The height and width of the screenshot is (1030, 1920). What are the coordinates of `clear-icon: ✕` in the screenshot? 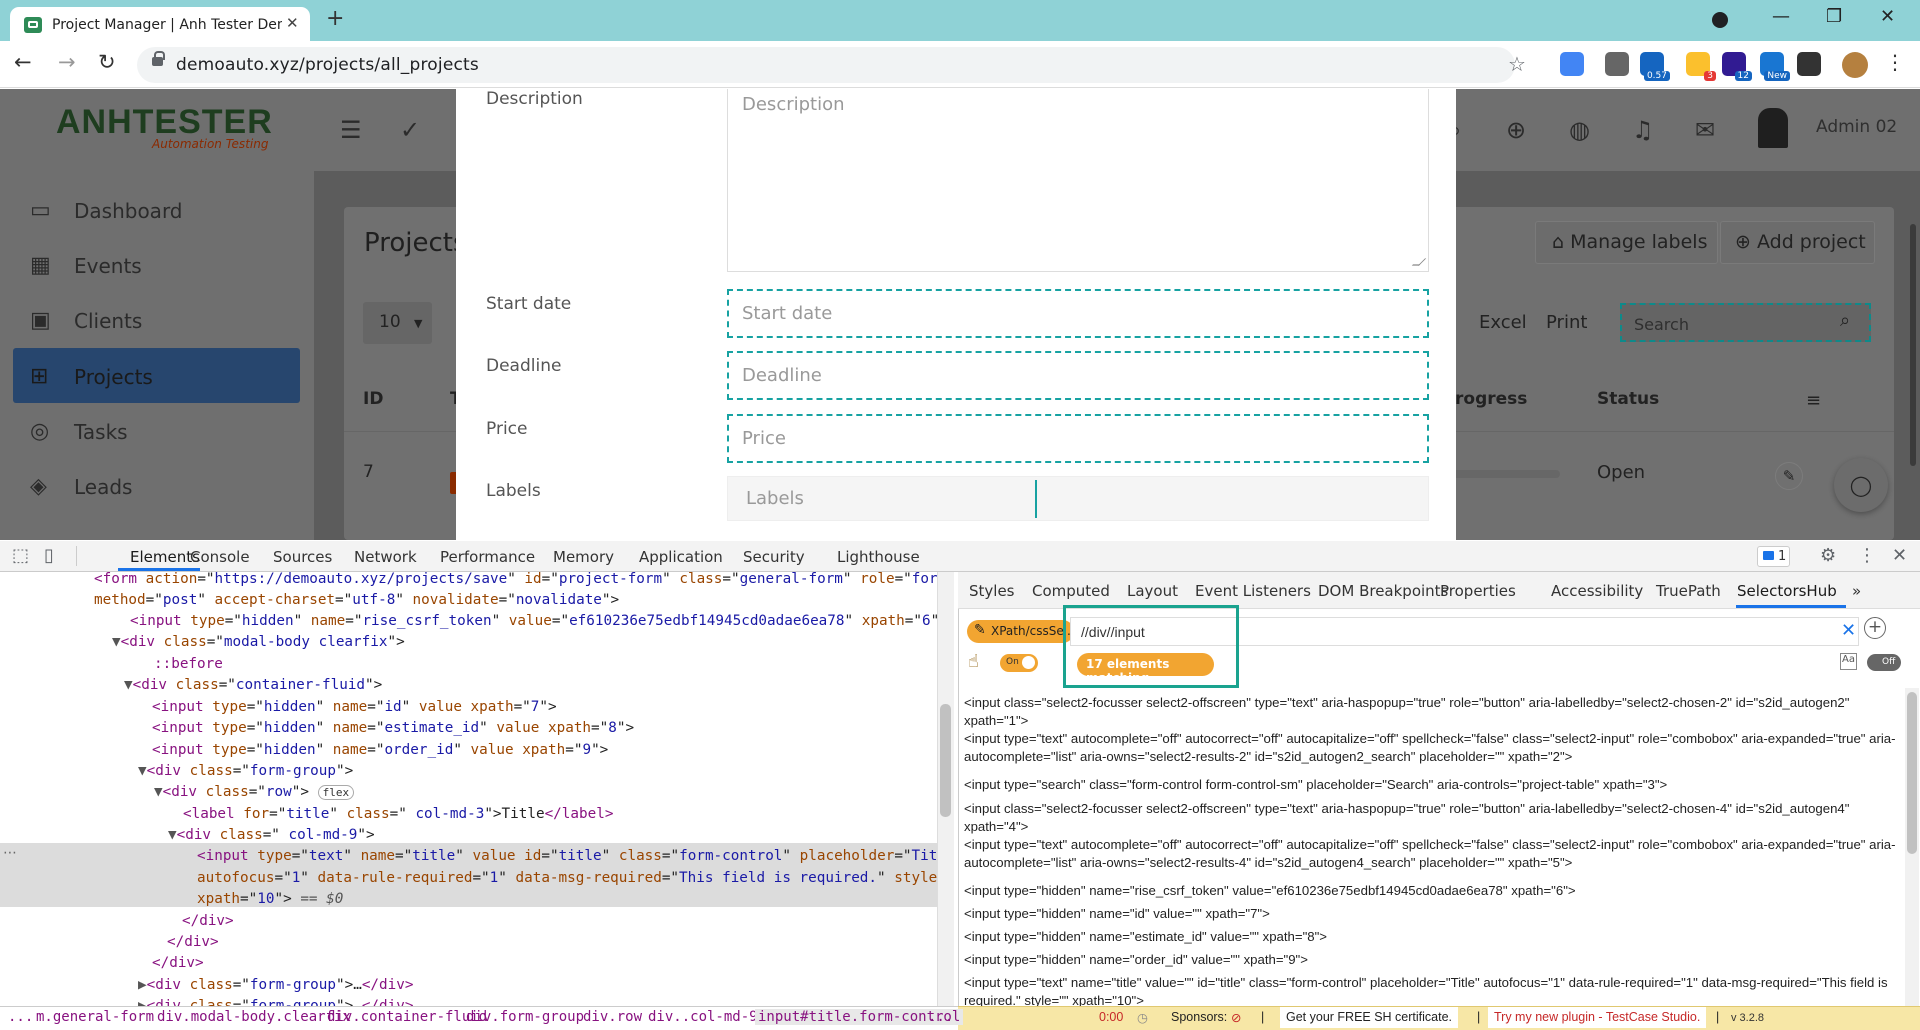 It's located at (1848, 630).